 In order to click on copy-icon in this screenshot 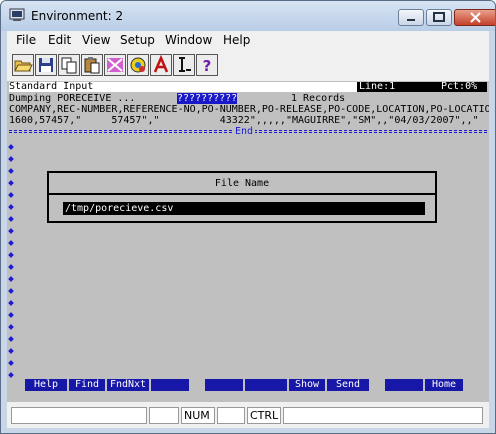, I will do `click(69, 65)`.